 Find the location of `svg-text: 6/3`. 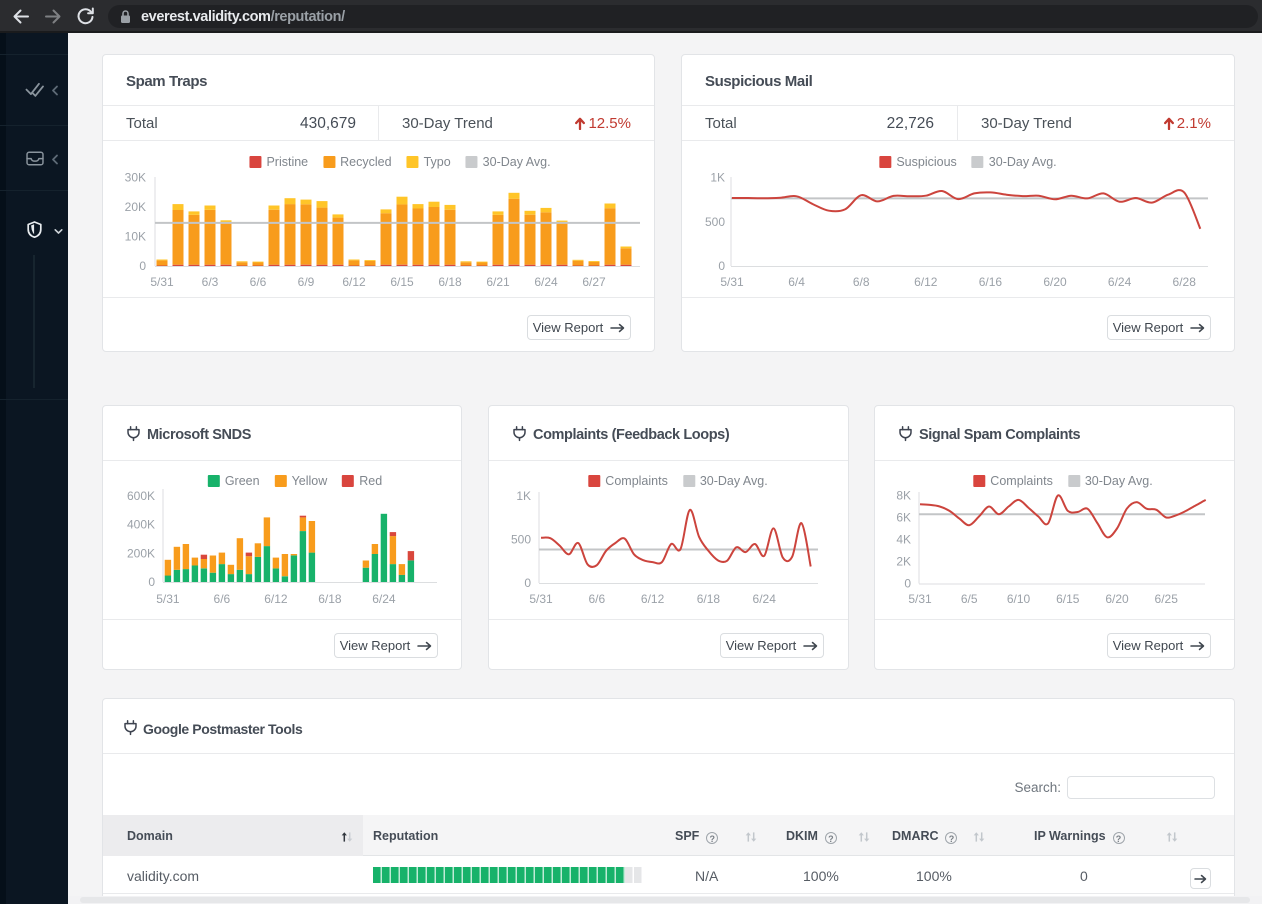

svg-text: 6/3 is located at coordinates (210, 282).